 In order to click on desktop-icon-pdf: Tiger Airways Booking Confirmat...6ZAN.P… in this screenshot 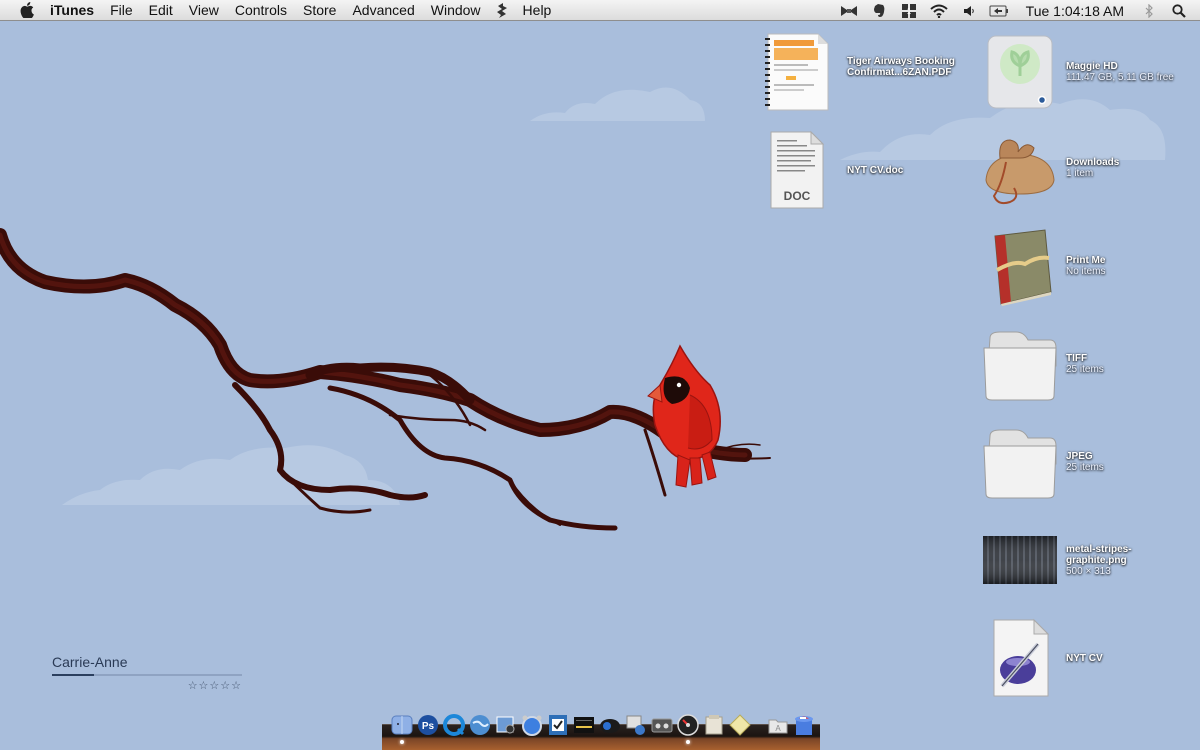, I will do `click(856, 72)`.